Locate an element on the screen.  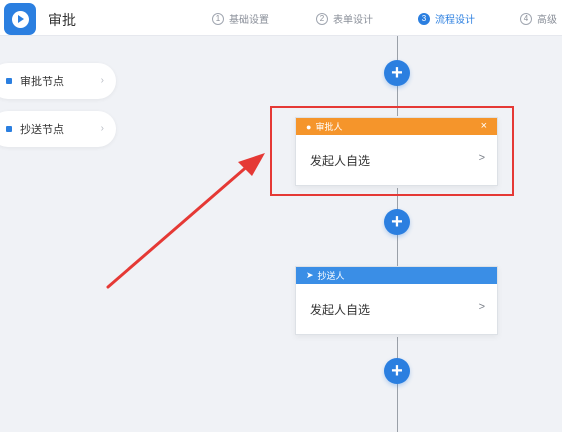
annotation-arrow is located at coordinates (185, 221).